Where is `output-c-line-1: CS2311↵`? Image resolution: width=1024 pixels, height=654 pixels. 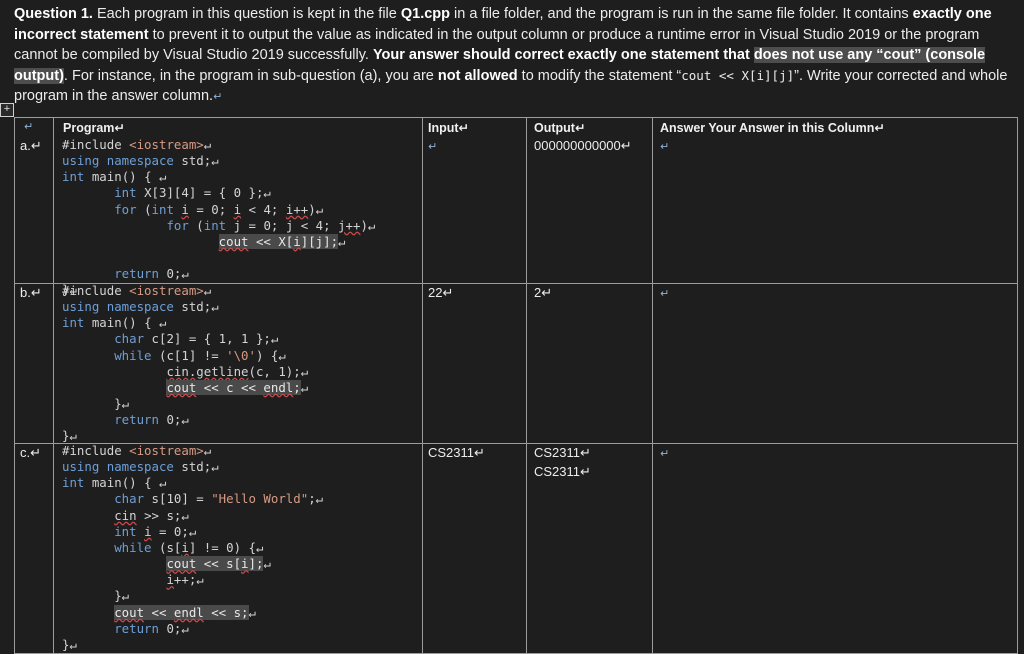 output-c-line-1: CS2311↵ is located at coordinates (562, 452).